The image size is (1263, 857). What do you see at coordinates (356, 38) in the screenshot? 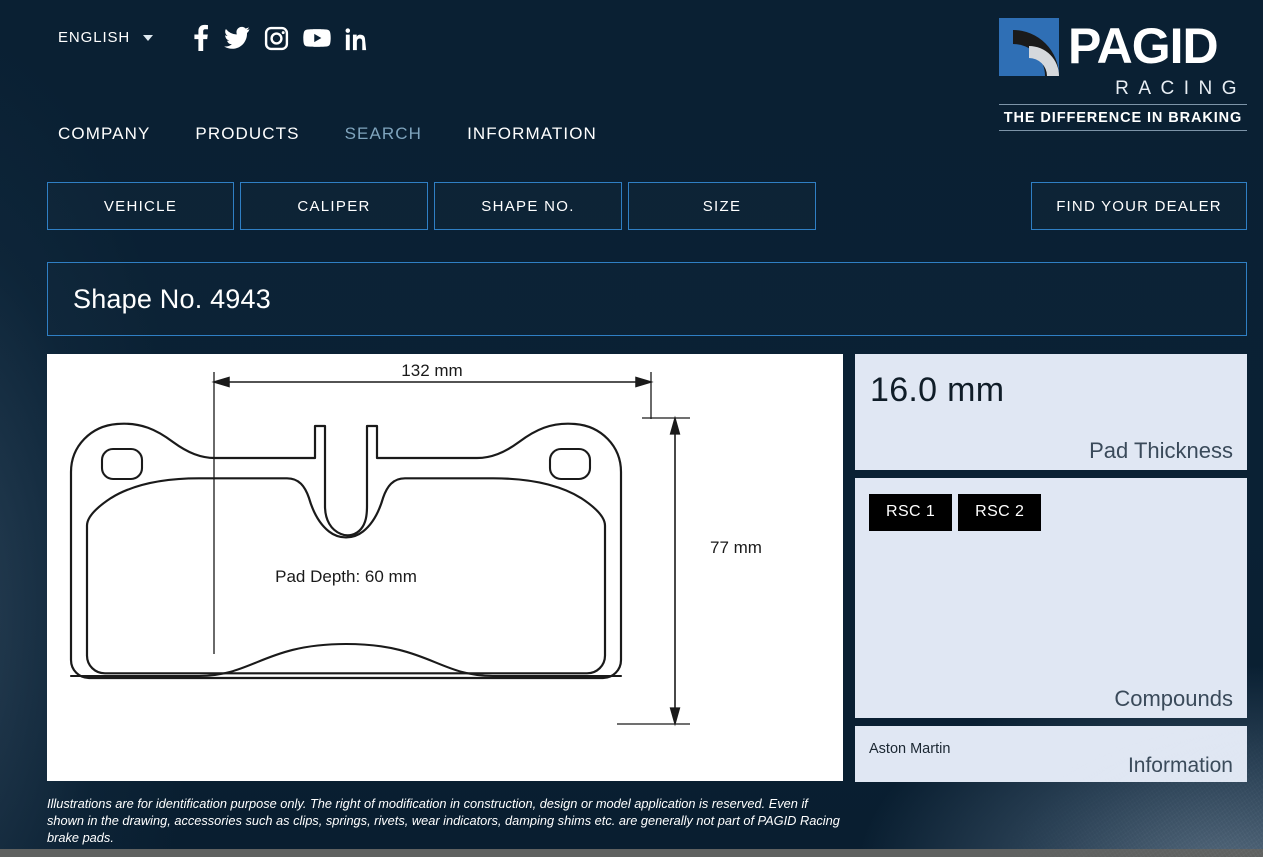
I see `linkedin-icon` at bounding box center [356, 38].